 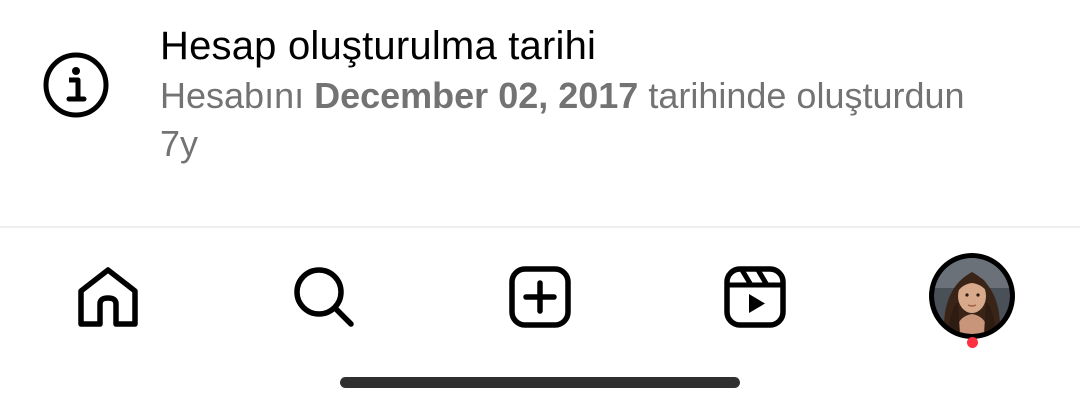 I want to click on home-indicator-bar, so click(x=540, y=382).